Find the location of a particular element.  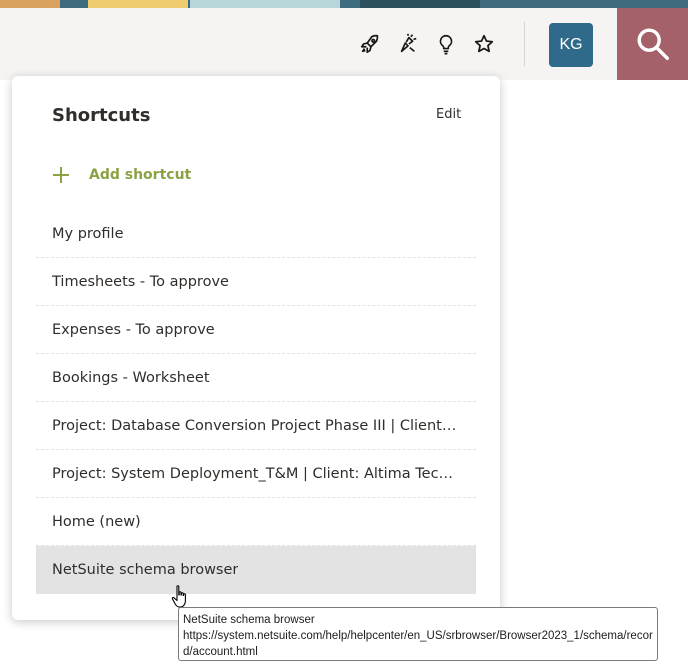

add-shortcut-button: Add shortcut is located at coordinates (121, 175).